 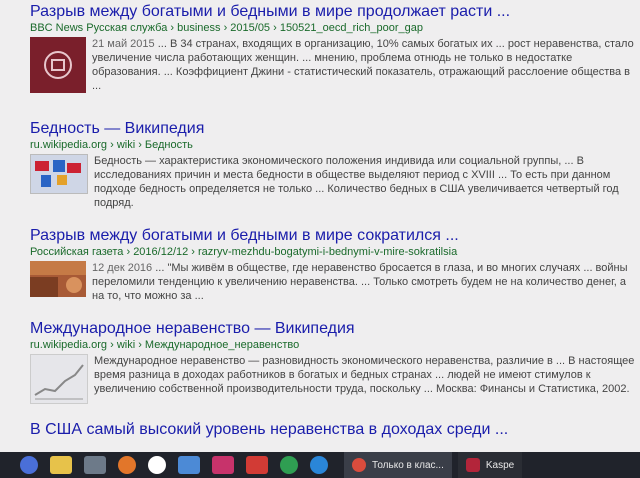 What do you see at coordinates (127, 465) in the screenshot?
I see `firefox-icon` at bounding box center [127, 465].